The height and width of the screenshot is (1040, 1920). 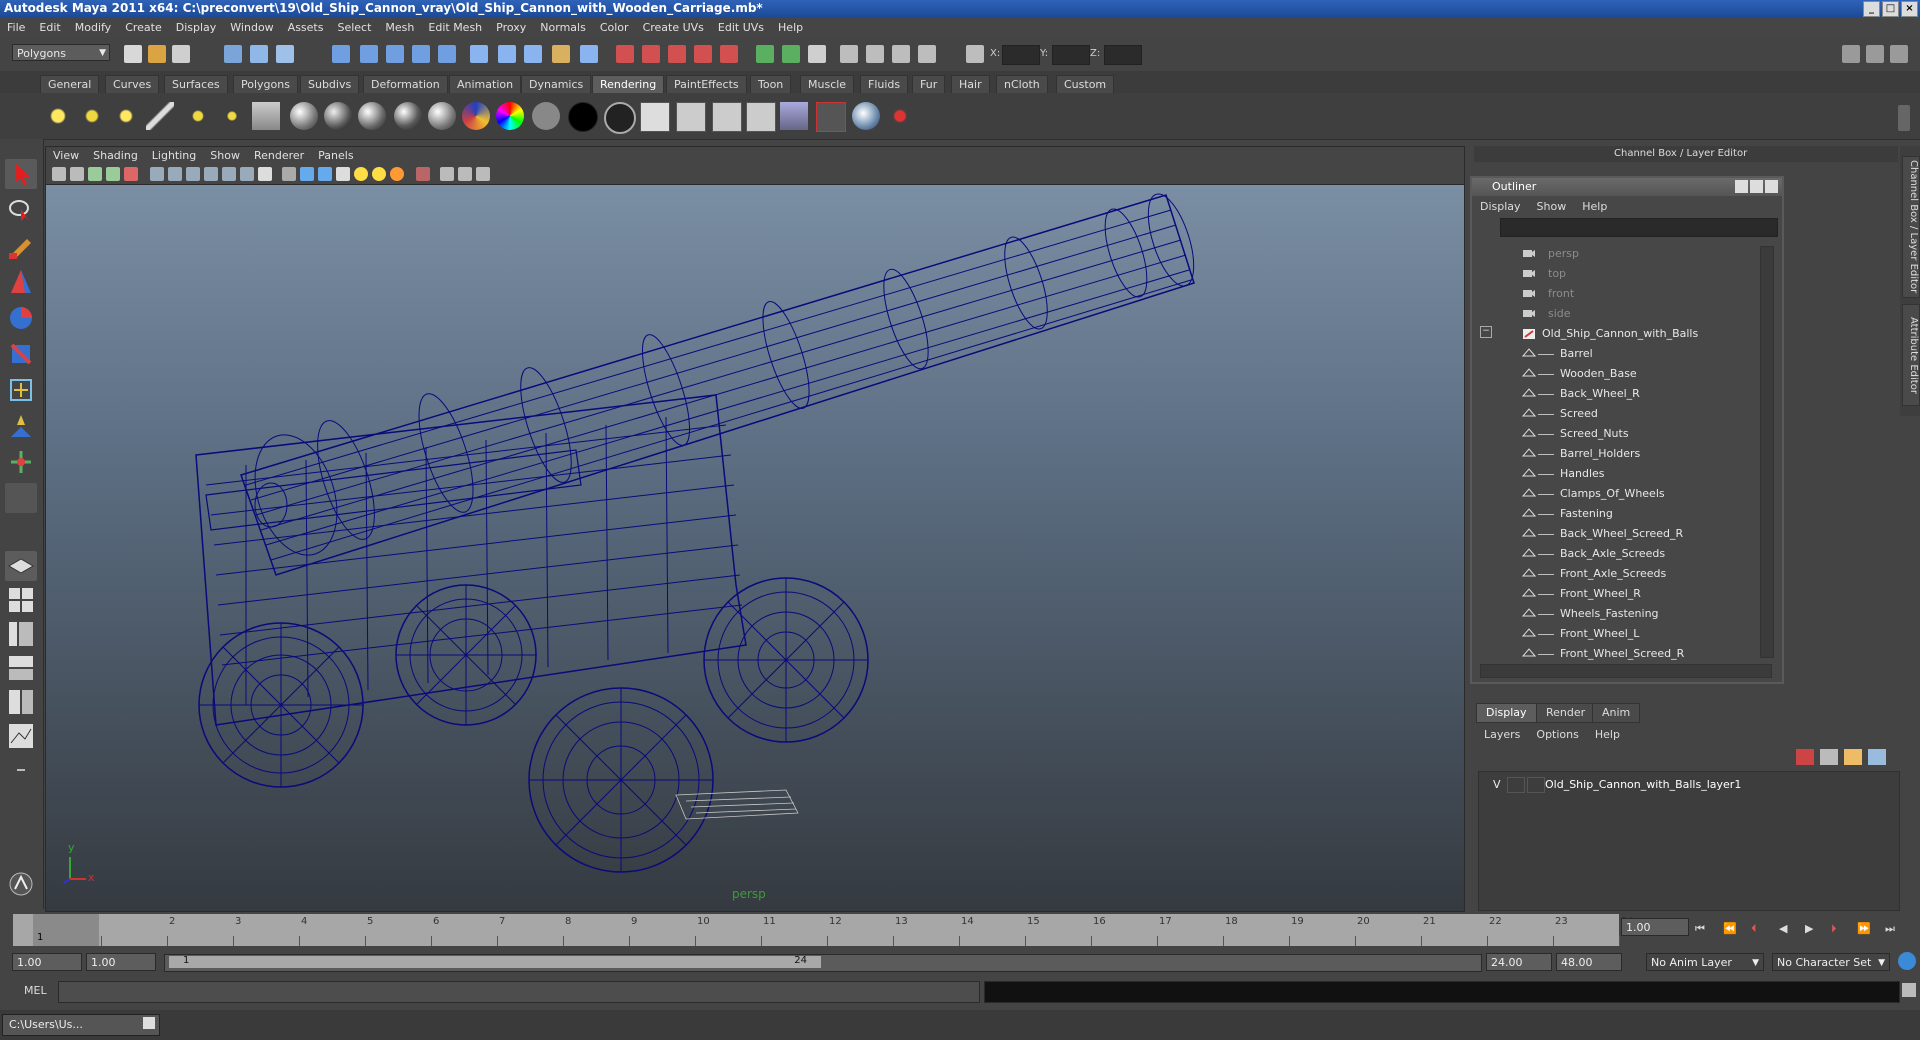 I want to click on viewport-menu-panels: Panels, so click(x=335, y=155).